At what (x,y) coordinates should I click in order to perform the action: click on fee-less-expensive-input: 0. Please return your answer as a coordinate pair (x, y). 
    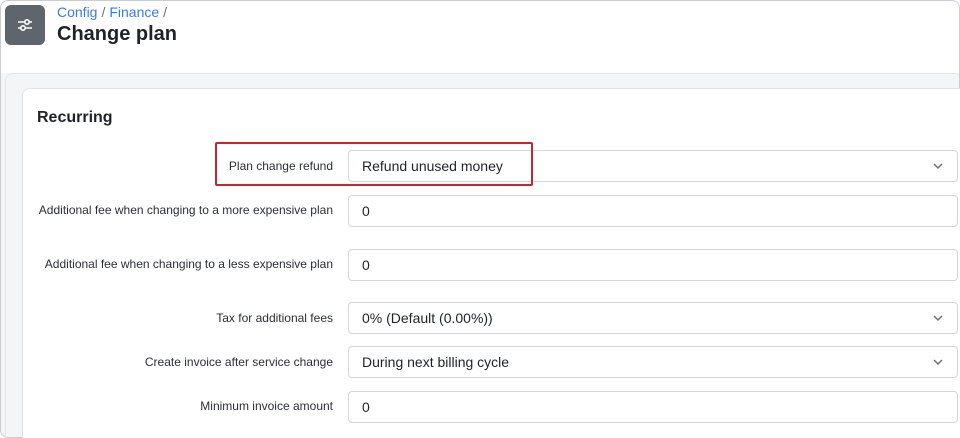
    Looking at the image, I should click on (653, 265).